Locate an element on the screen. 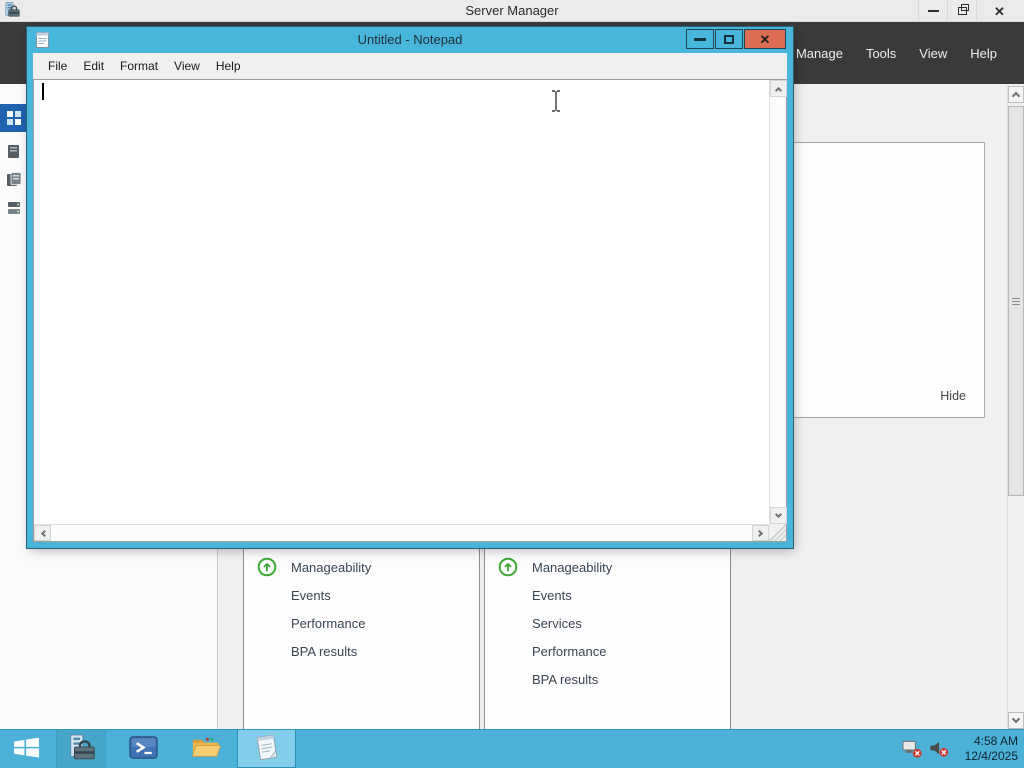  restore-icon is located at coordinates (963, 9).